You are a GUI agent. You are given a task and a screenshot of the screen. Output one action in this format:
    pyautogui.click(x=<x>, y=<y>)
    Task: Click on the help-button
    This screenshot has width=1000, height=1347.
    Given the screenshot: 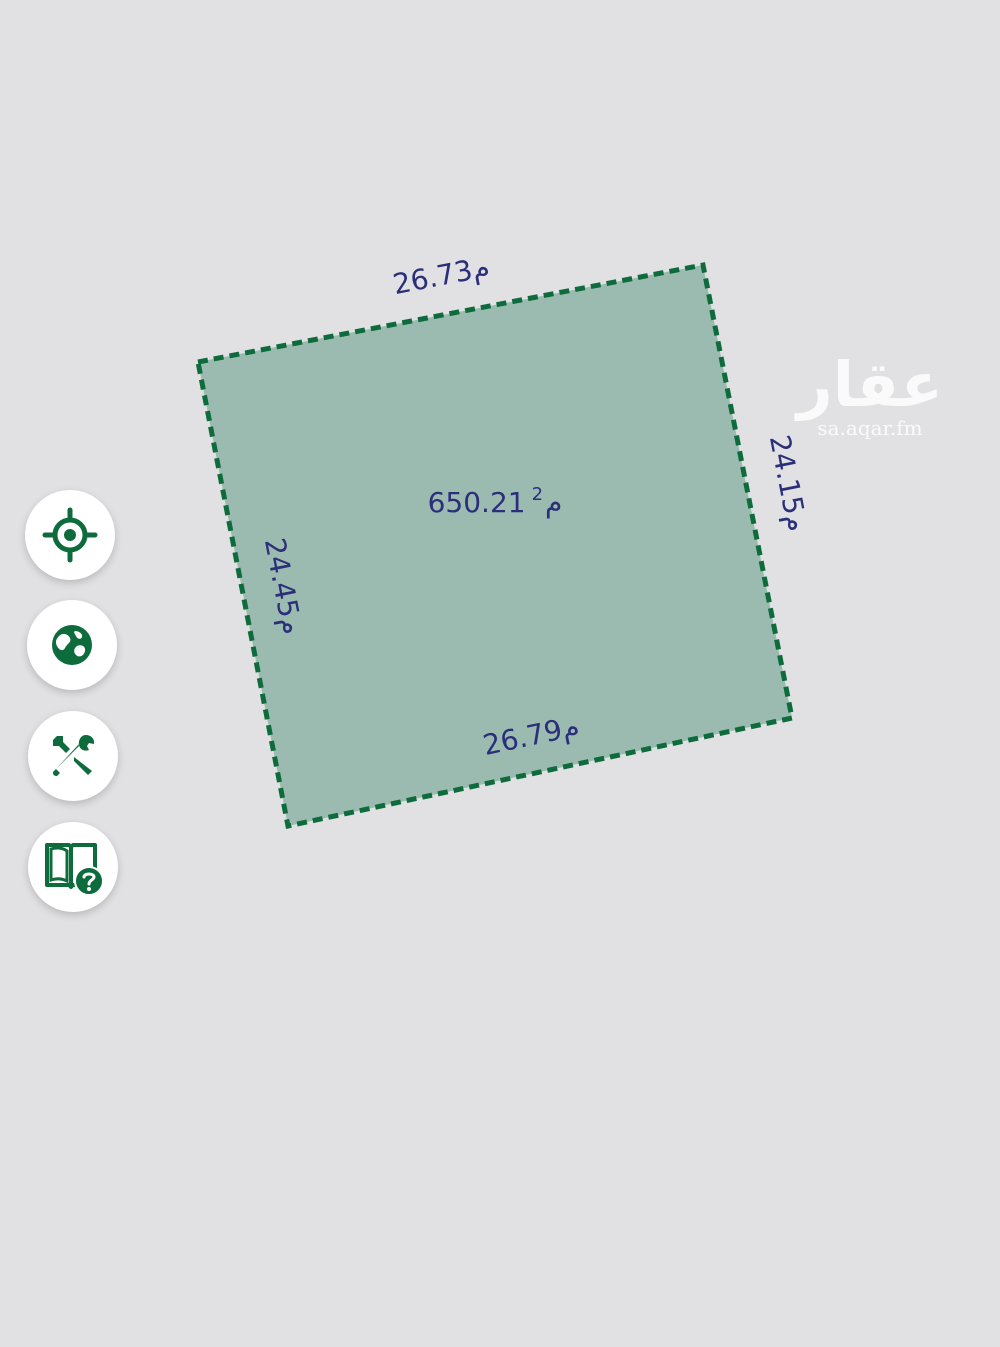 What is the action you would take?
    pyautogui.click(x=73, y=867)
    